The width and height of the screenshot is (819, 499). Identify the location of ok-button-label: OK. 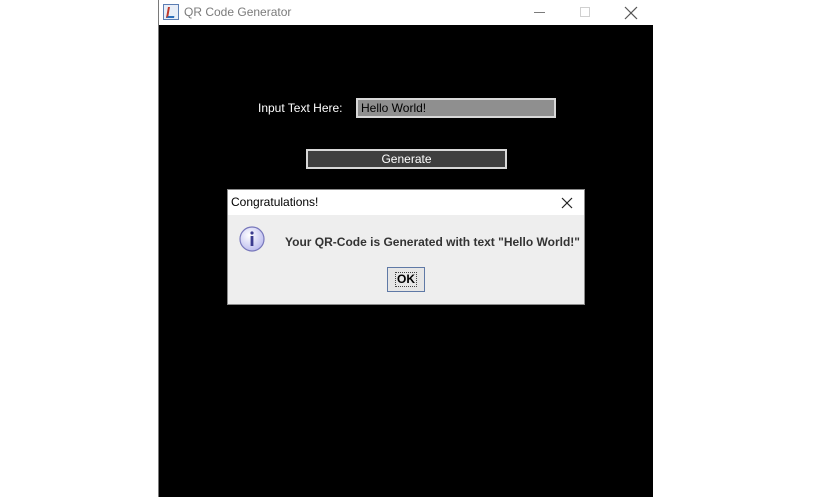
(406, 279).